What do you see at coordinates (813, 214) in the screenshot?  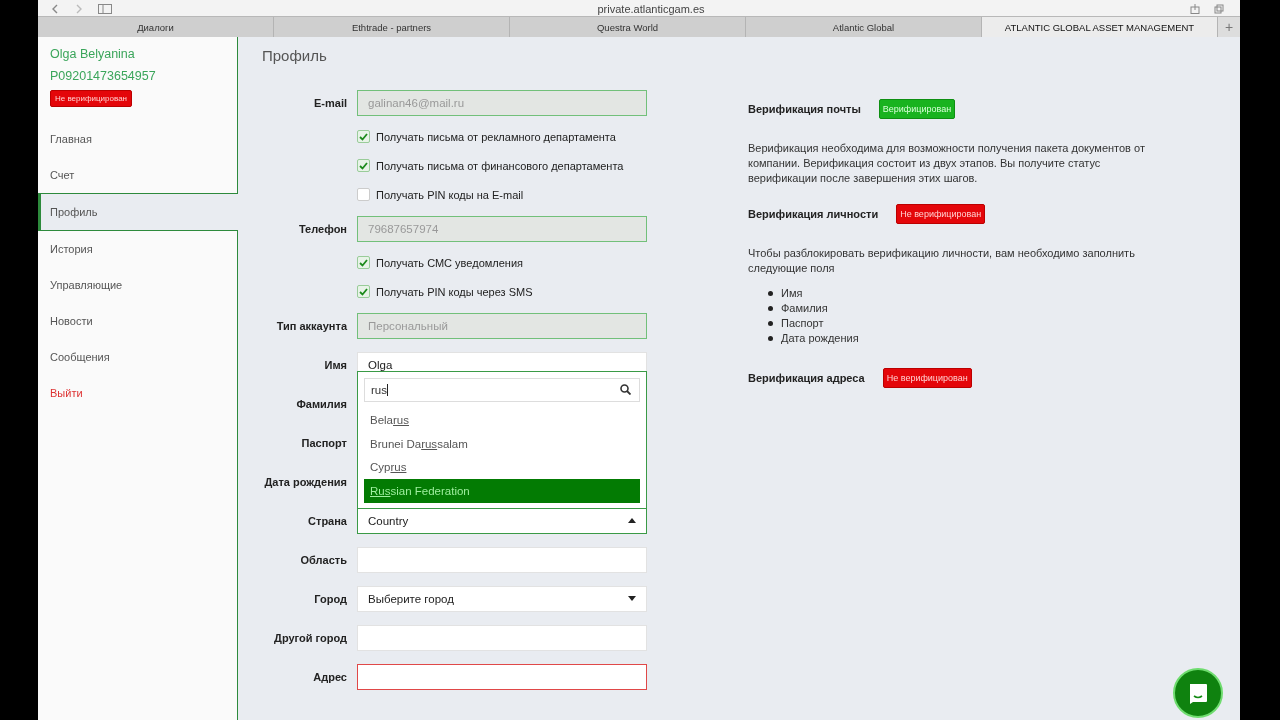 I see `verification-title: Верификация личности` at bounding box center [813, 214].